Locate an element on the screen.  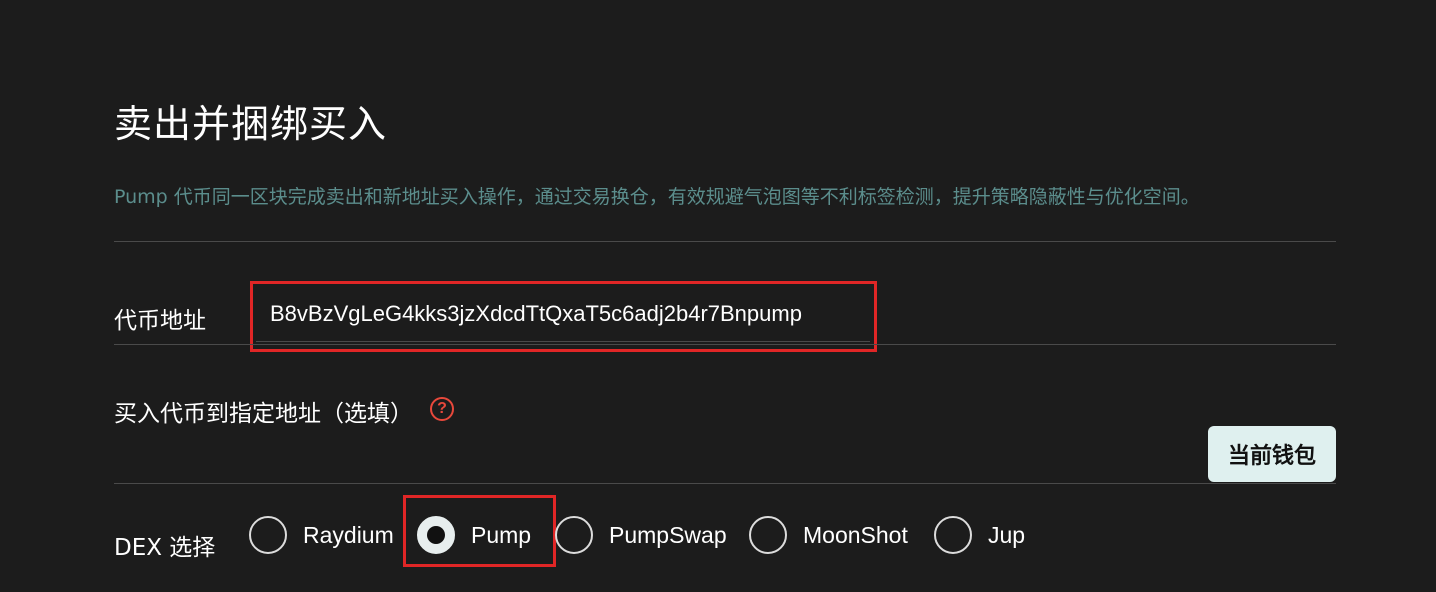
radio-label: PumpSwap is located at coordinates (668, 534).